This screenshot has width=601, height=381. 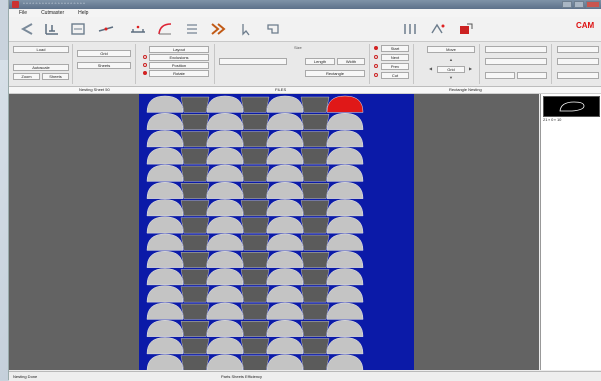 What do you see at coordinates (451, 59) in the screenshot?
I see `arrow-up-icon: ▲` at bounding box center [451, 59].